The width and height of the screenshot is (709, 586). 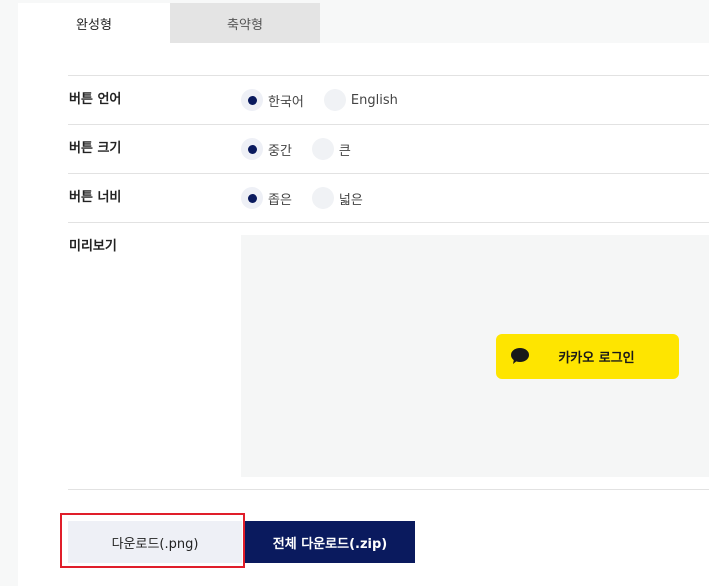 I want to click on language-option-korean: 한국어, so click(x=272, y=100).